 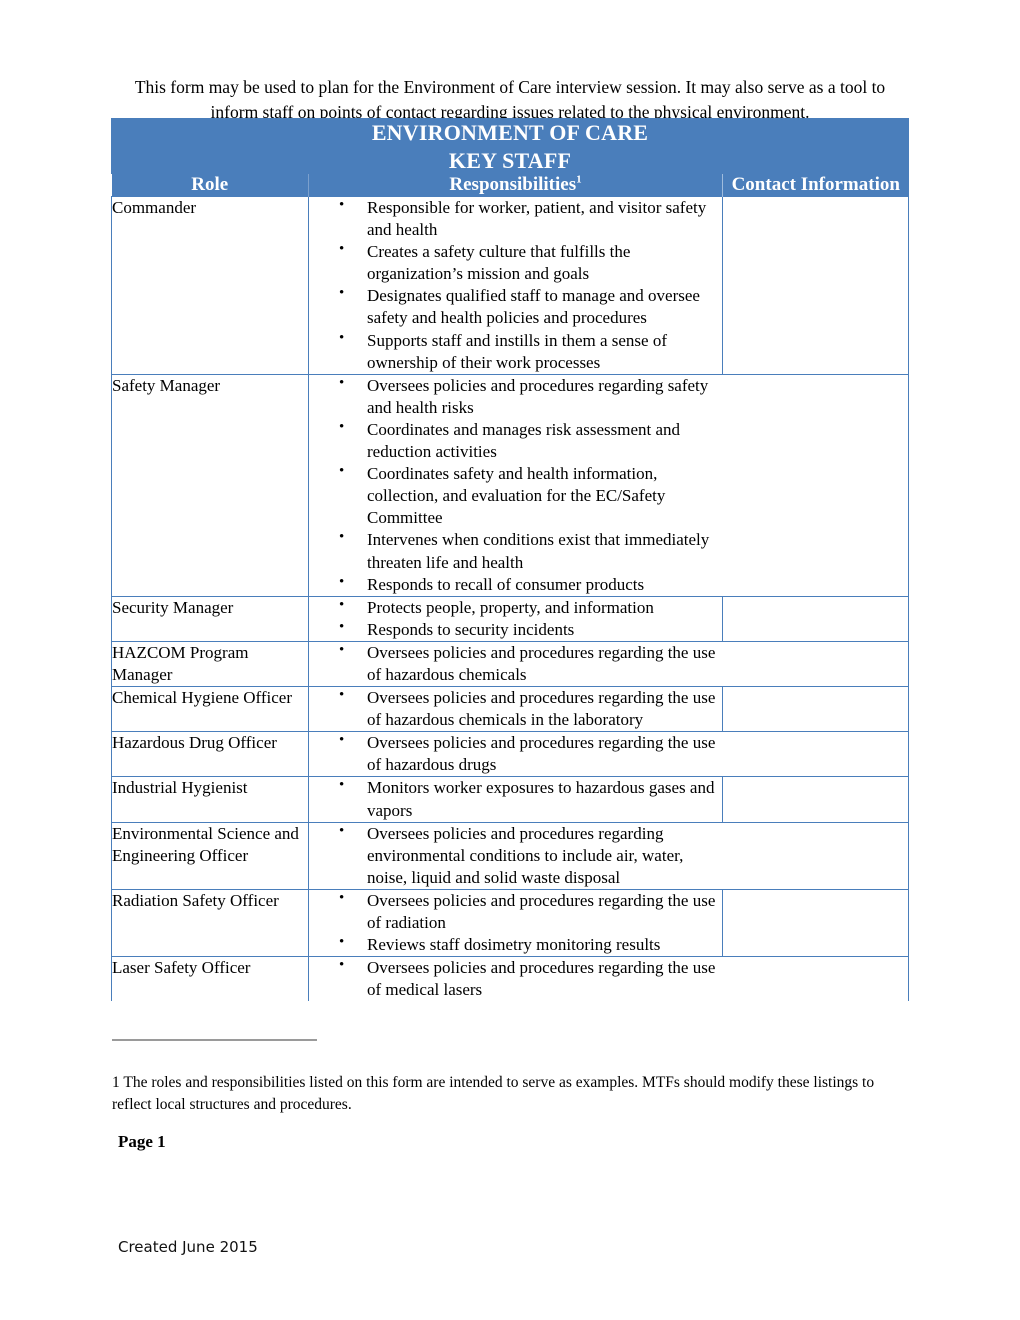 What do you see at coordinates (815, 185) in the screenshot?
I see `column-header-contact: Contact Information` at bounding box center [815, 185].